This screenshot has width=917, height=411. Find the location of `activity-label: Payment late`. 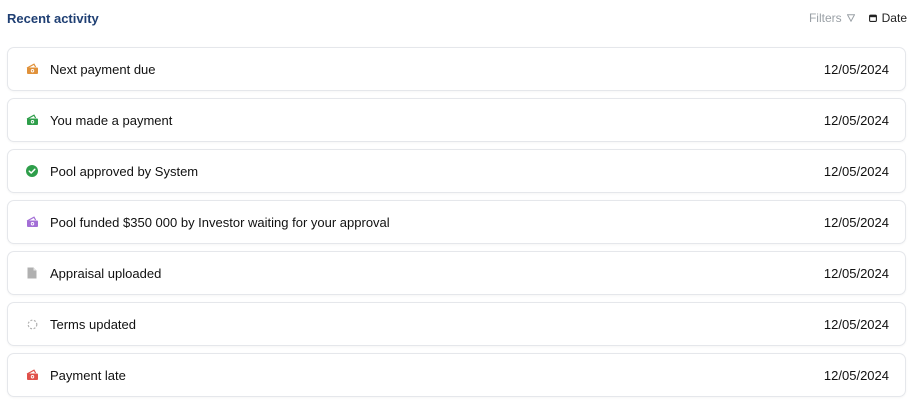

activity-label: Payment late is located at coordinates (88, 375).